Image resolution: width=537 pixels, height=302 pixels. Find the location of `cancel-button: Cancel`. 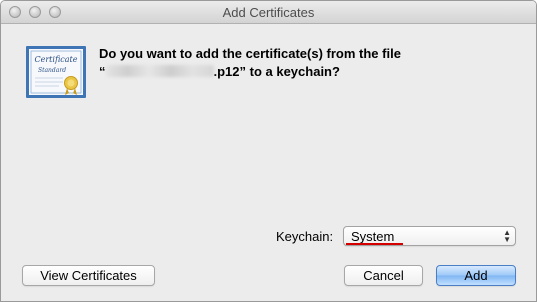

cancel-button: Cancel is located at coordinates (383, 275).